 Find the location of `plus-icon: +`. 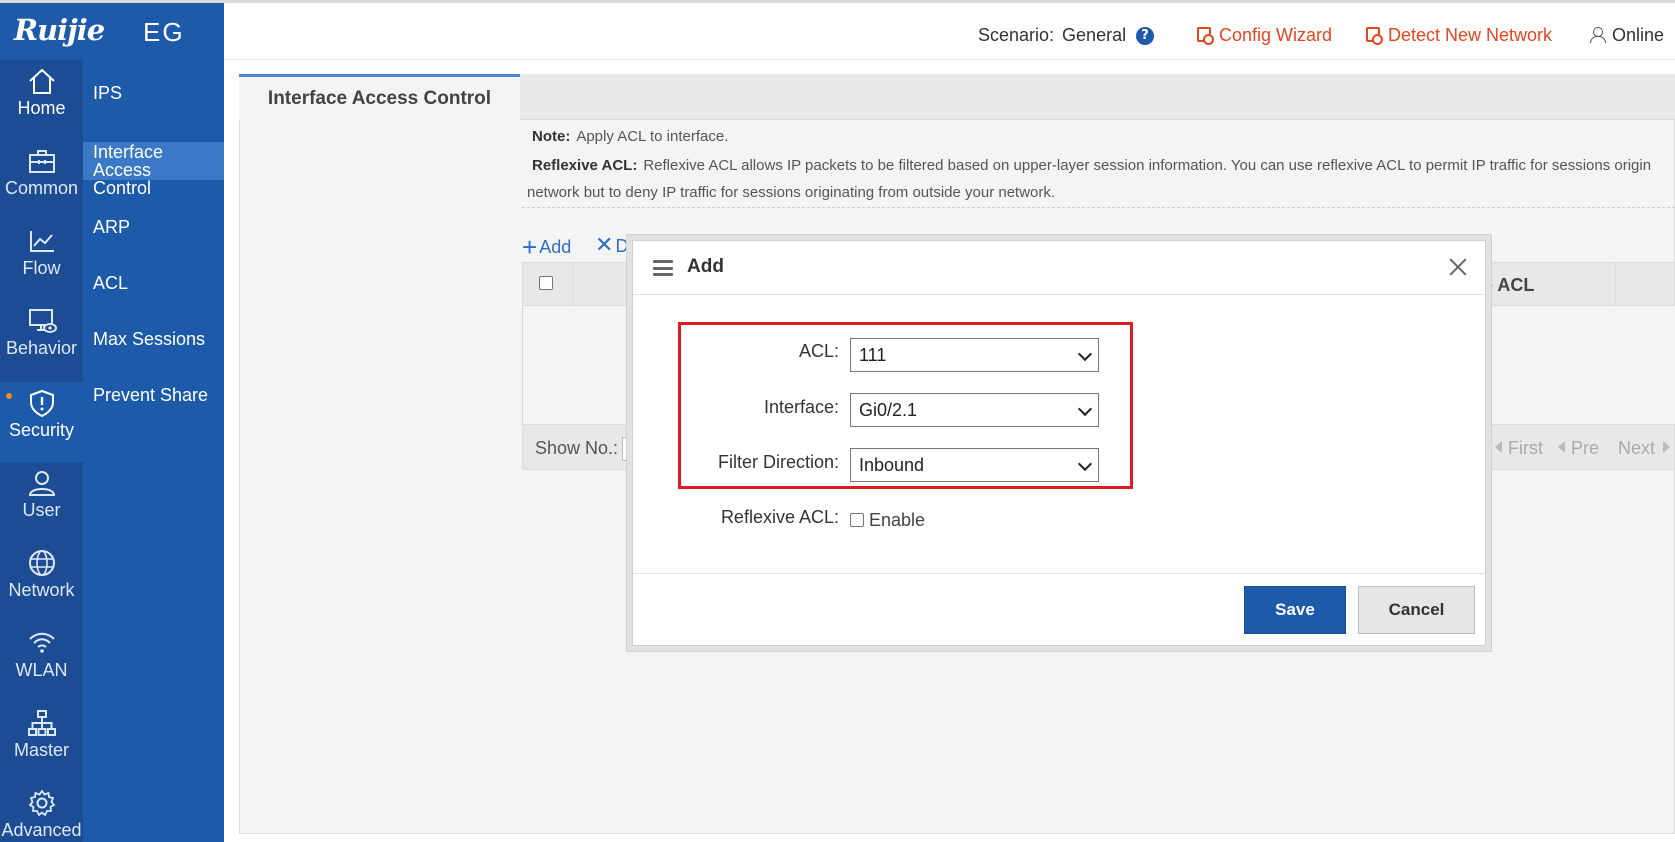

plus-icon: + is located at coordinates (530, 247).